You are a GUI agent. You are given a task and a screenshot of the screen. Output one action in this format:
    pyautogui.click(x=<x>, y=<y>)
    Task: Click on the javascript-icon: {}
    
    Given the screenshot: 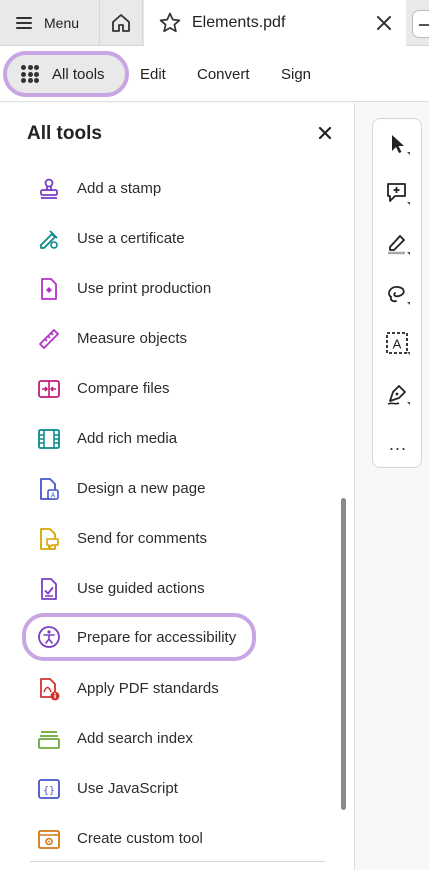 What is the action you would take?
    pyautogui.click(x=49, y=789)
    